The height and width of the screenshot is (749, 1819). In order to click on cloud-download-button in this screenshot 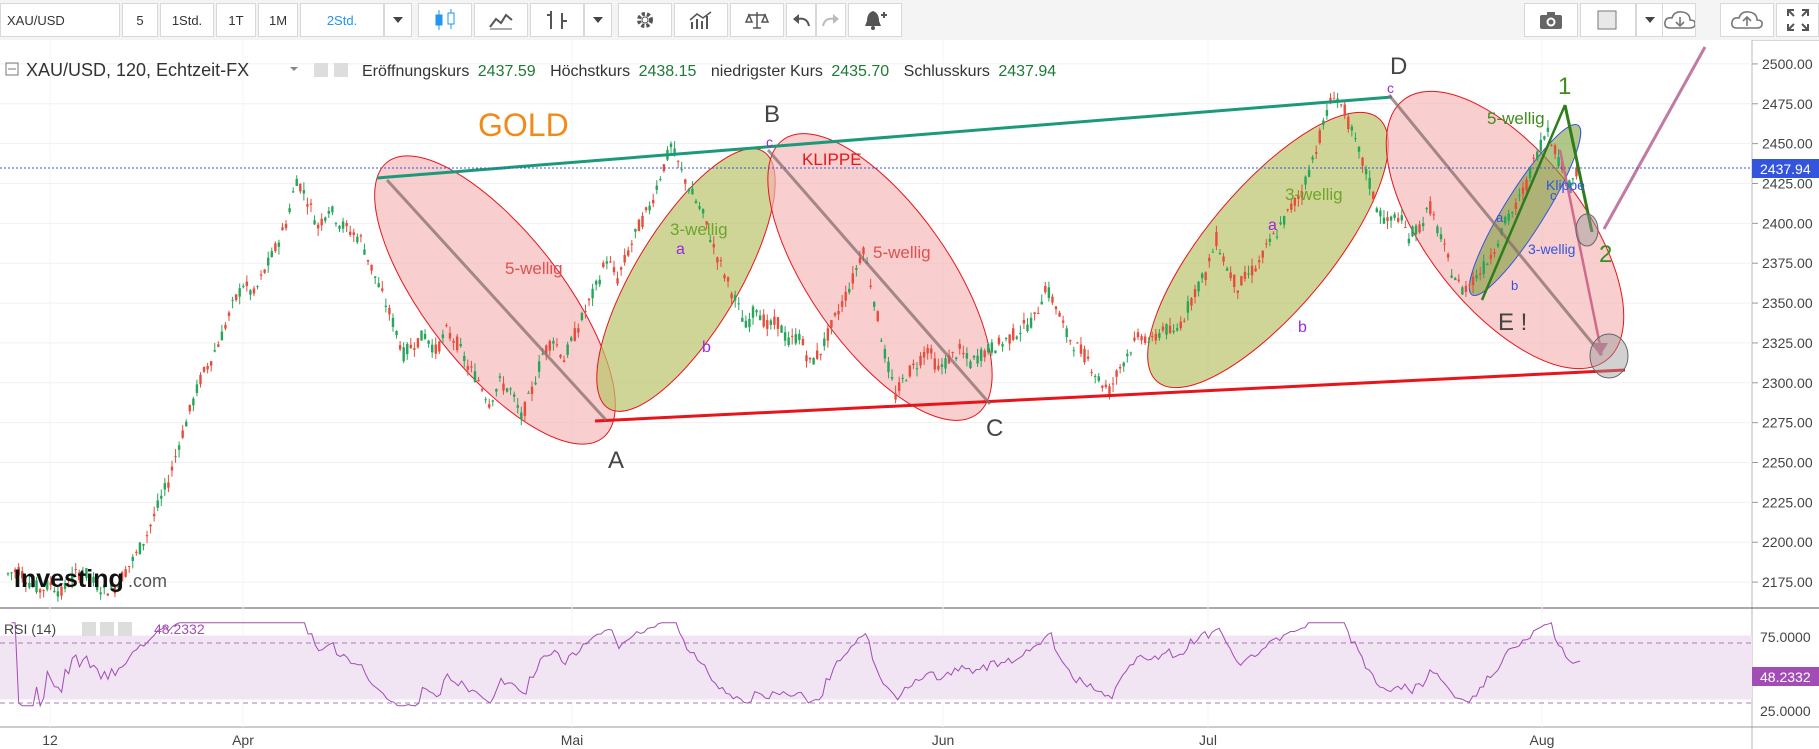, I will do `click(1679, 20)`.